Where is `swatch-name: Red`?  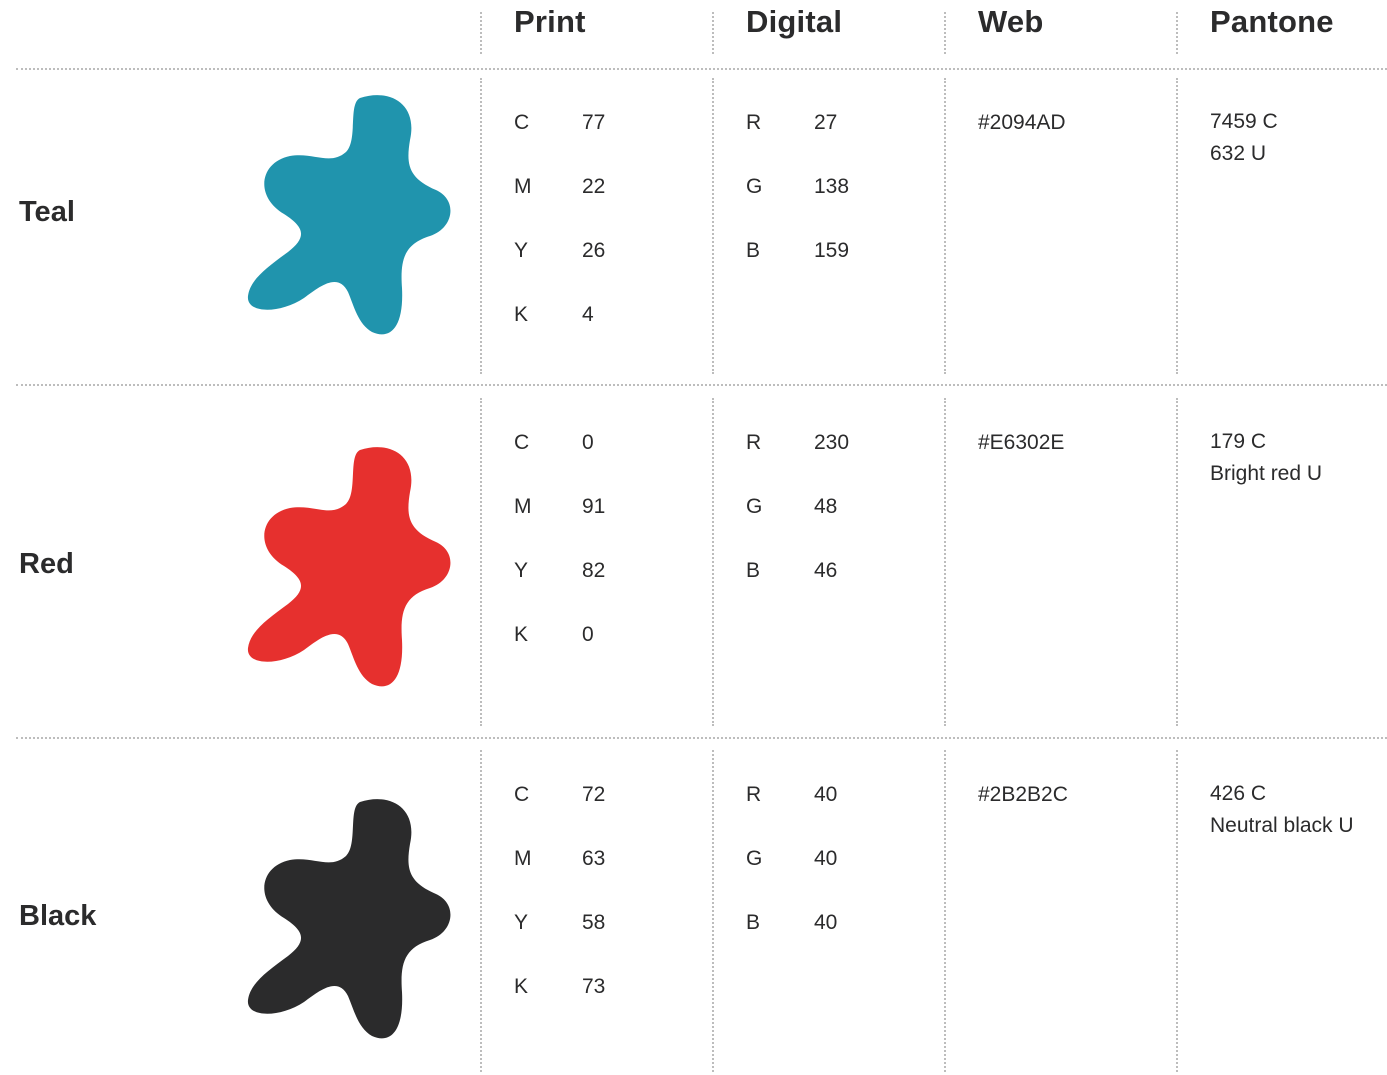 swatch-name: Red is located at coordinates (46, 564).